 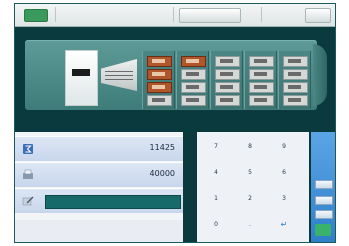 I want to click on key-8: 8, so click(x=250, y=147).